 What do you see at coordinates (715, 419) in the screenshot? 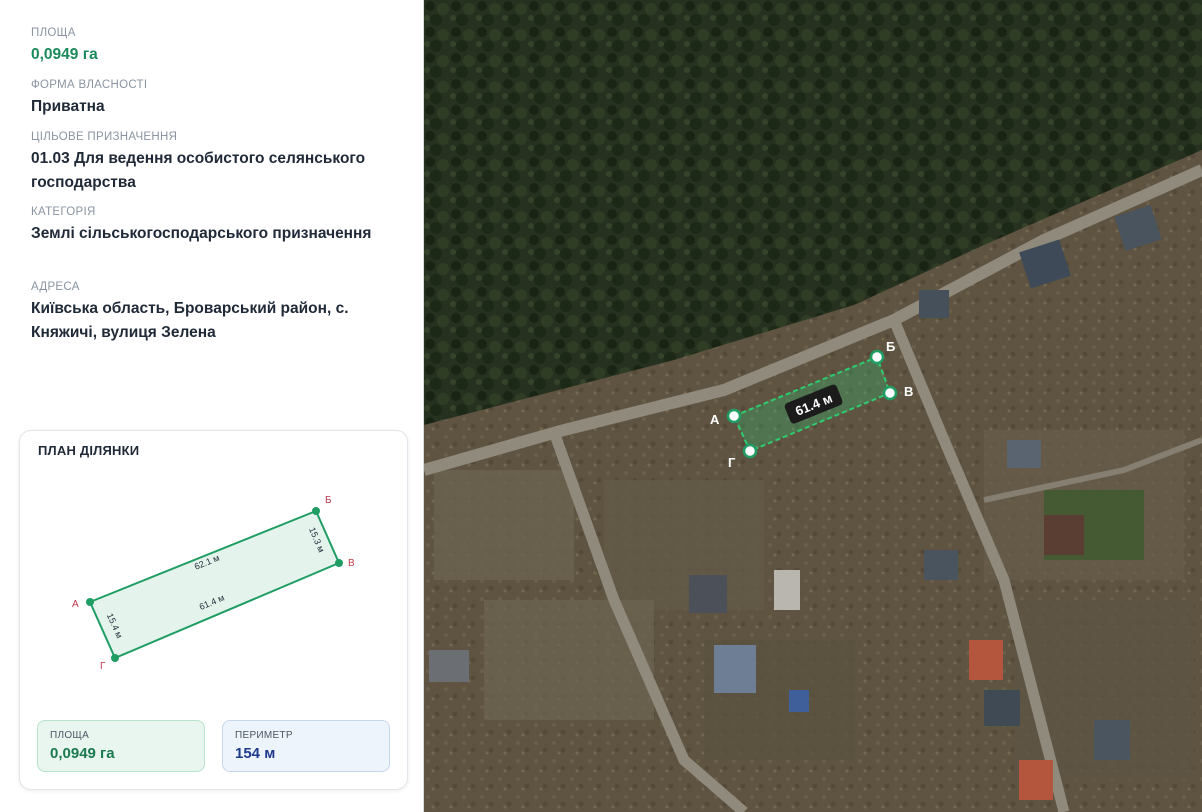
I see `map-point-a-label: А` at bounding box center [715, 419].